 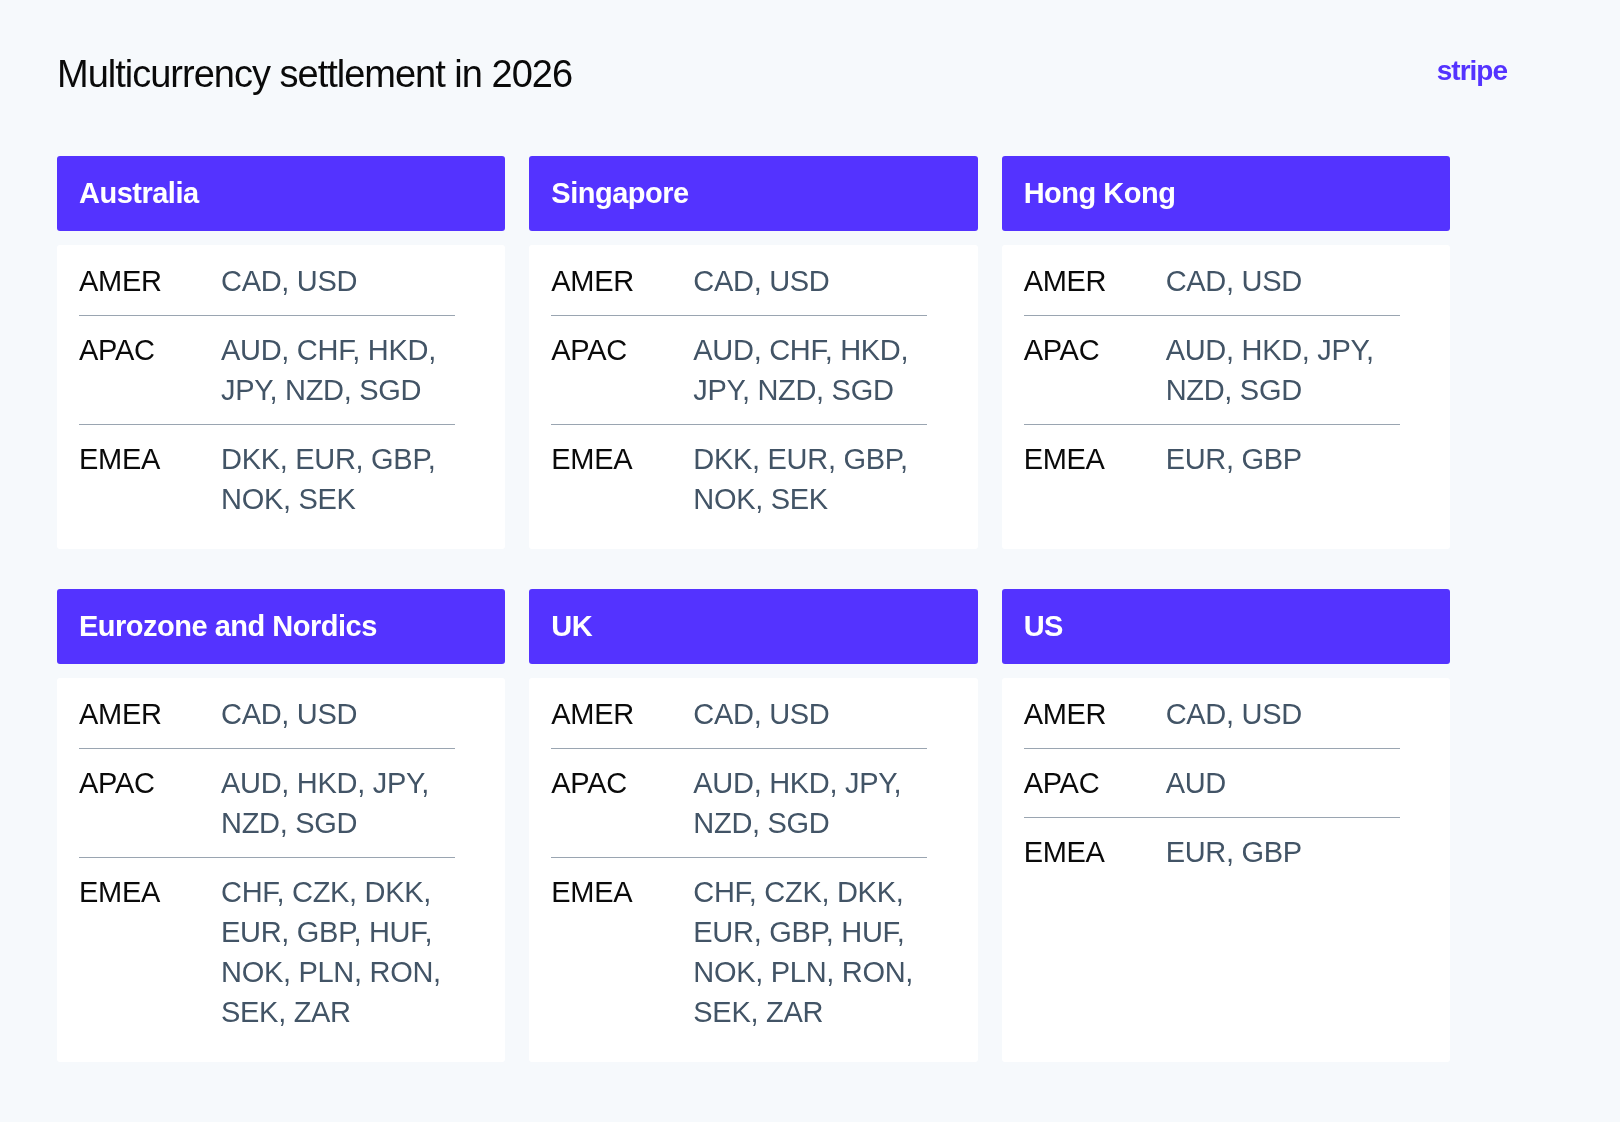 I want to click on region-header: Australia, so click(x=281, y=193).